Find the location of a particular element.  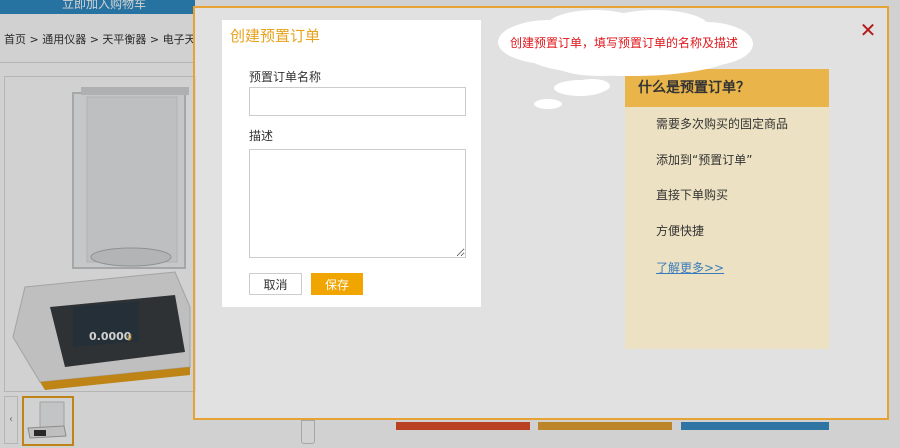

learn-more-link: 了解更多>> is located at coordinates (690, 267).